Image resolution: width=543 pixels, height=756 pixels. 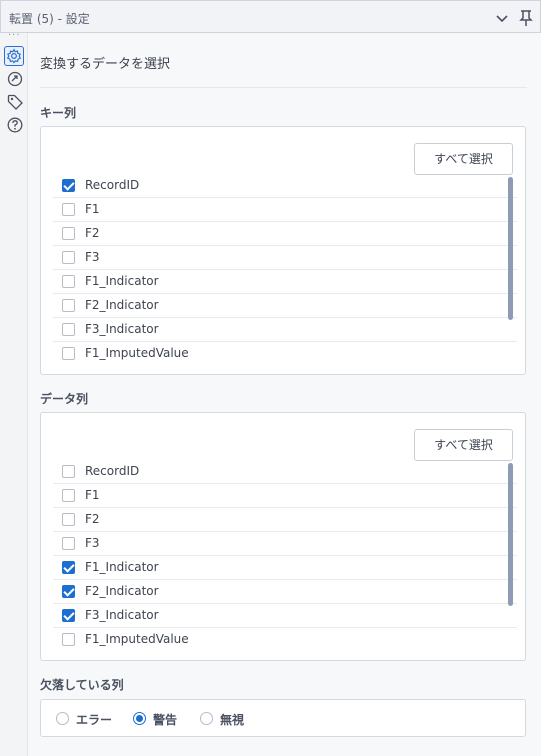 What do you see at coordinates (463, 159) in the screenshot?
I see `key-select-all-button: すべて選択` at bounding box center [463, 159].